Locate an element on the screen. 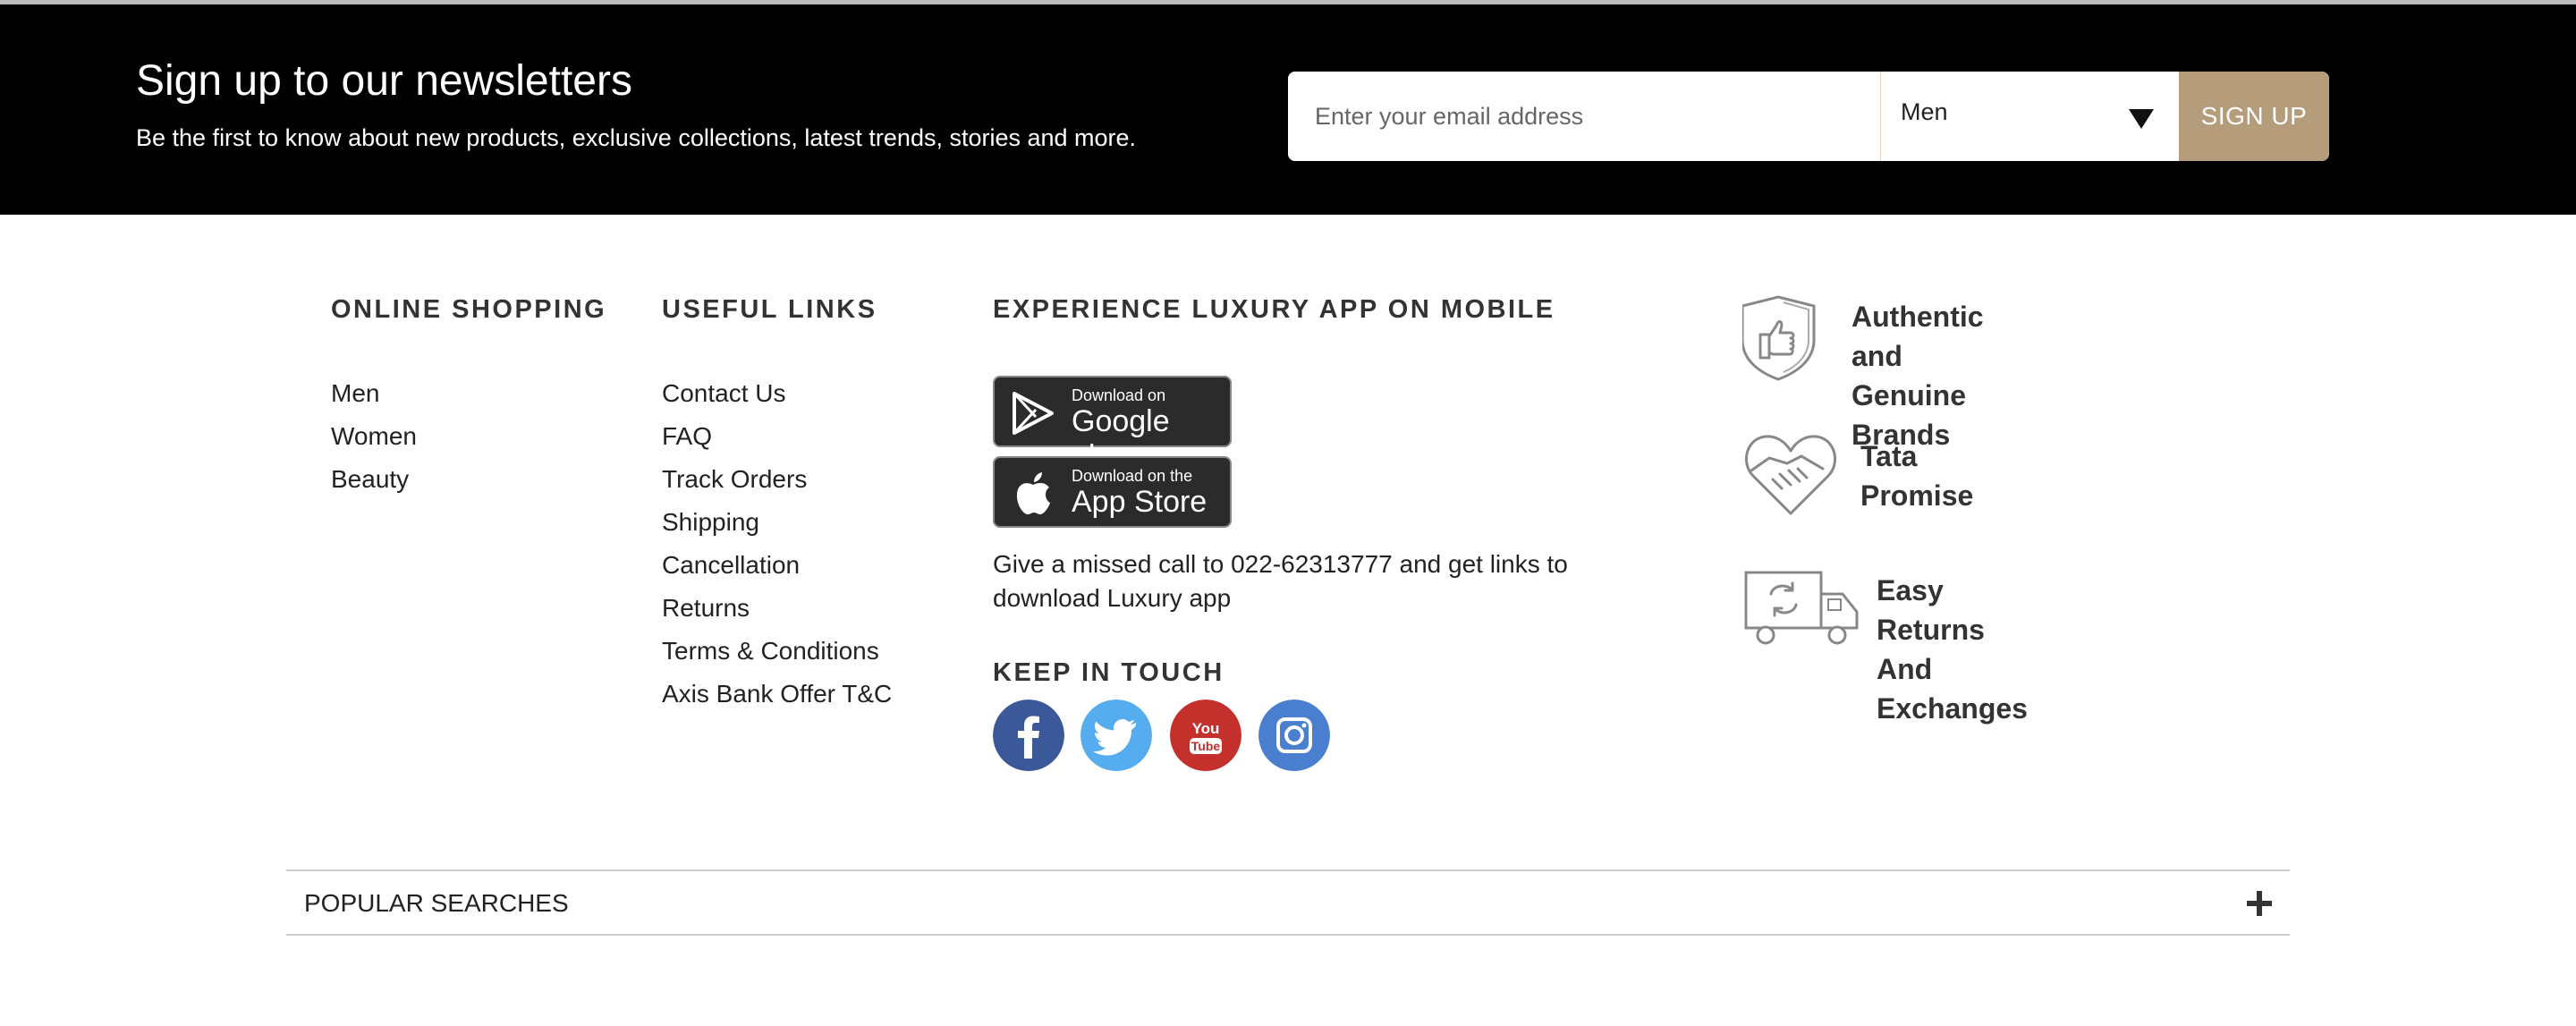 This screenshot has width=2576, height=1026. link-terms: Terms & Conditions is located at coordinates (777, 654).